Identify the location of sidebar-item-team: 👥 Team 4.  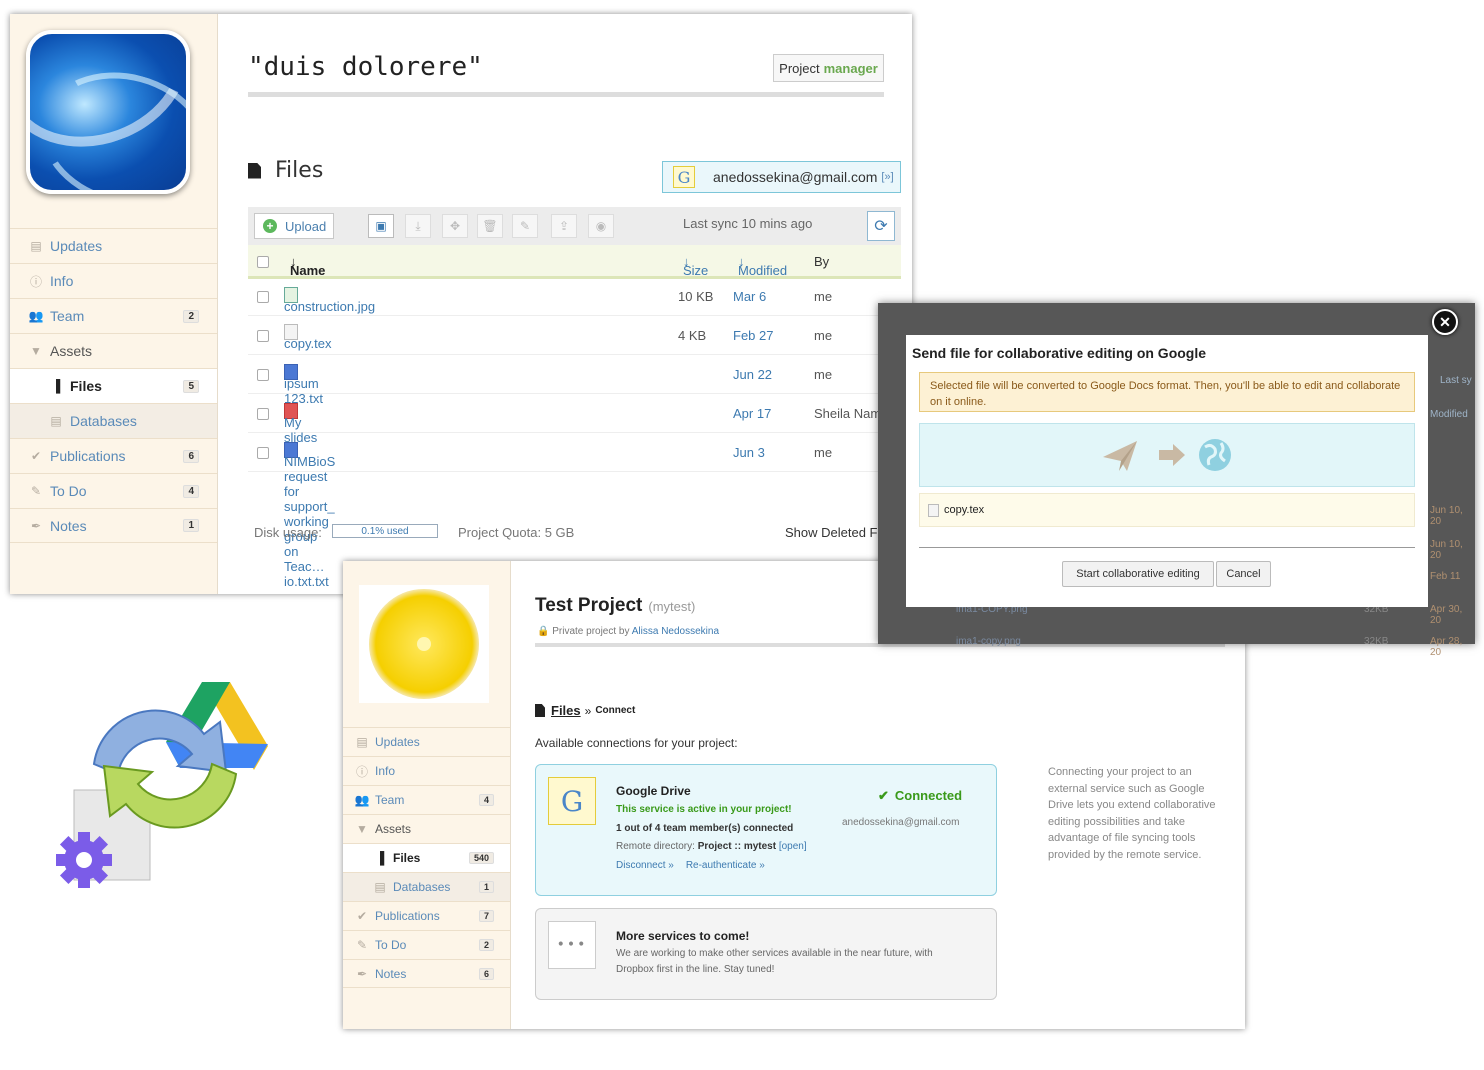
(426, 799).